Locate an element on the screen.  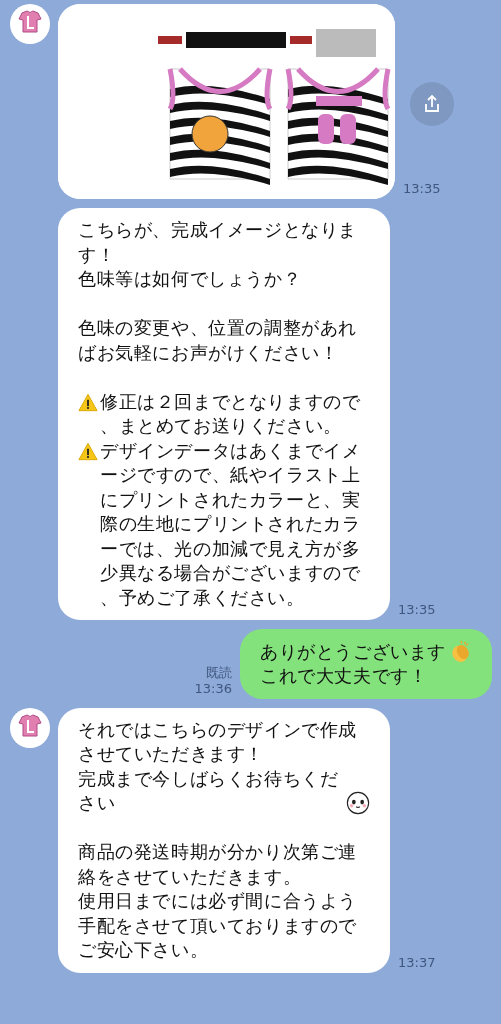
message-text: こちらが、完成イメージとなります！ is located at coordinates (218, 242).